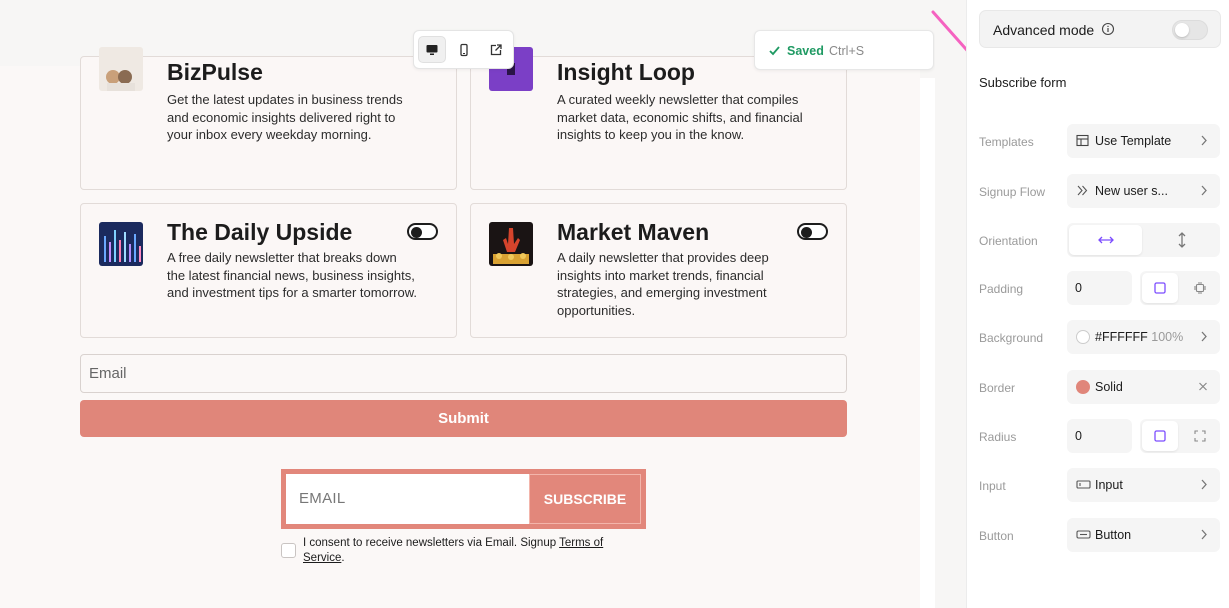 The width and height of the screenshot is (1229, 608). I want to click on desktop-icon, so click(432, 49).